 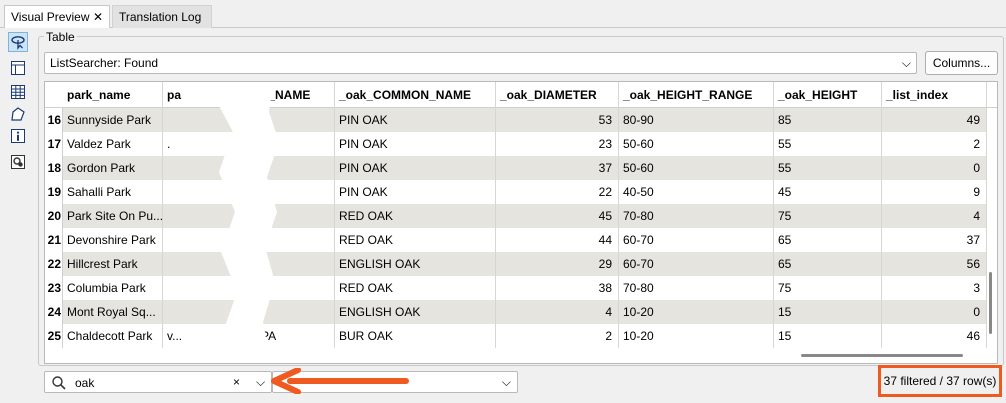 I want to click on table-cell: 23, so click(x=557, y=144).